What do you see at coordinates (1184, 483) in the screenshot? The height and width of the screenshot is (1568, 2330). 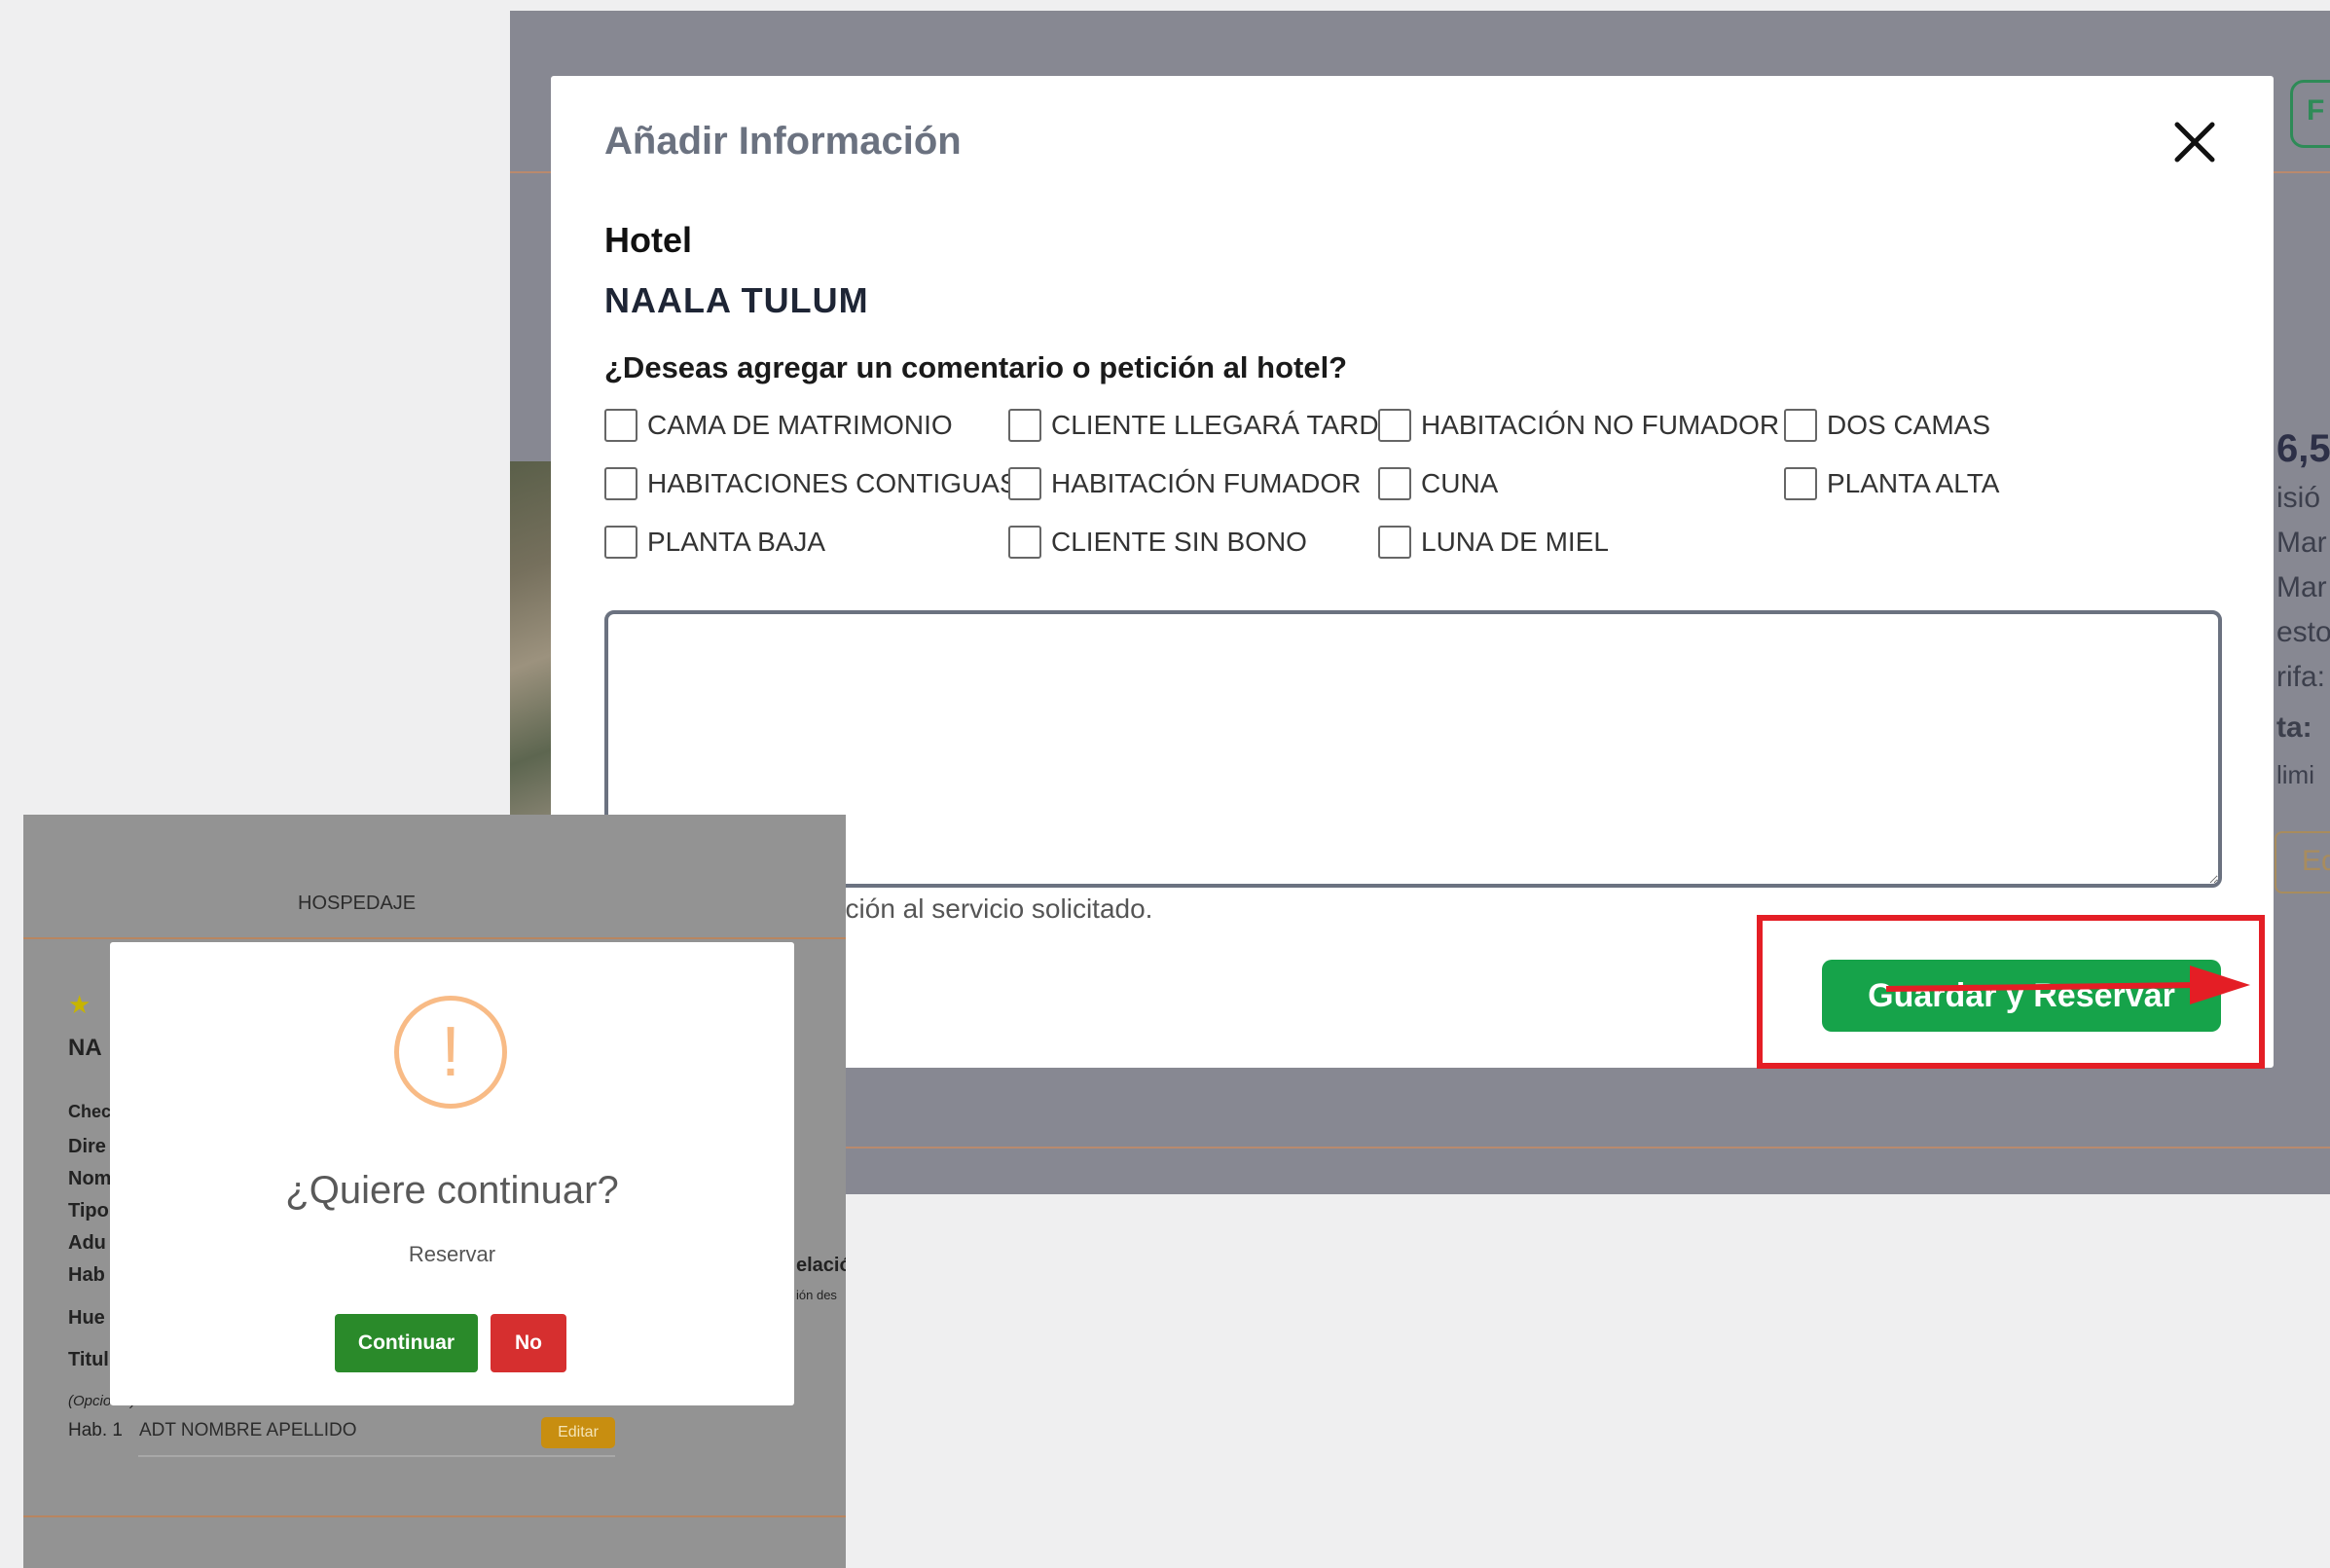 I see `checkbox-habitacion-fumador: HABITACIÓN FUMADOR` at bounding box center [1184, 483].